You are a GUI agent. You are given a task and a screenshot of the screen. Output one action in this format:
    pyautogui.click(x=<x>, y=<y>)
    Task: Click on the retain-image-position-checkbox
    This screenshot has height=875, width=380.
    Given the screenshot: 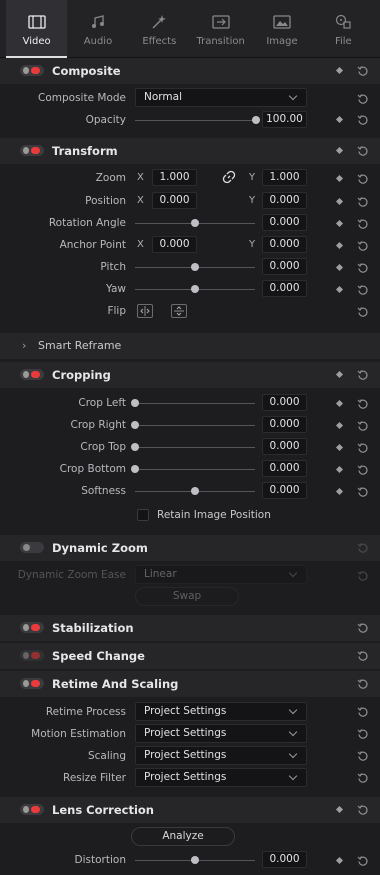 What is the action you would take?
    pyautogui.click(x=143, y=515)
    